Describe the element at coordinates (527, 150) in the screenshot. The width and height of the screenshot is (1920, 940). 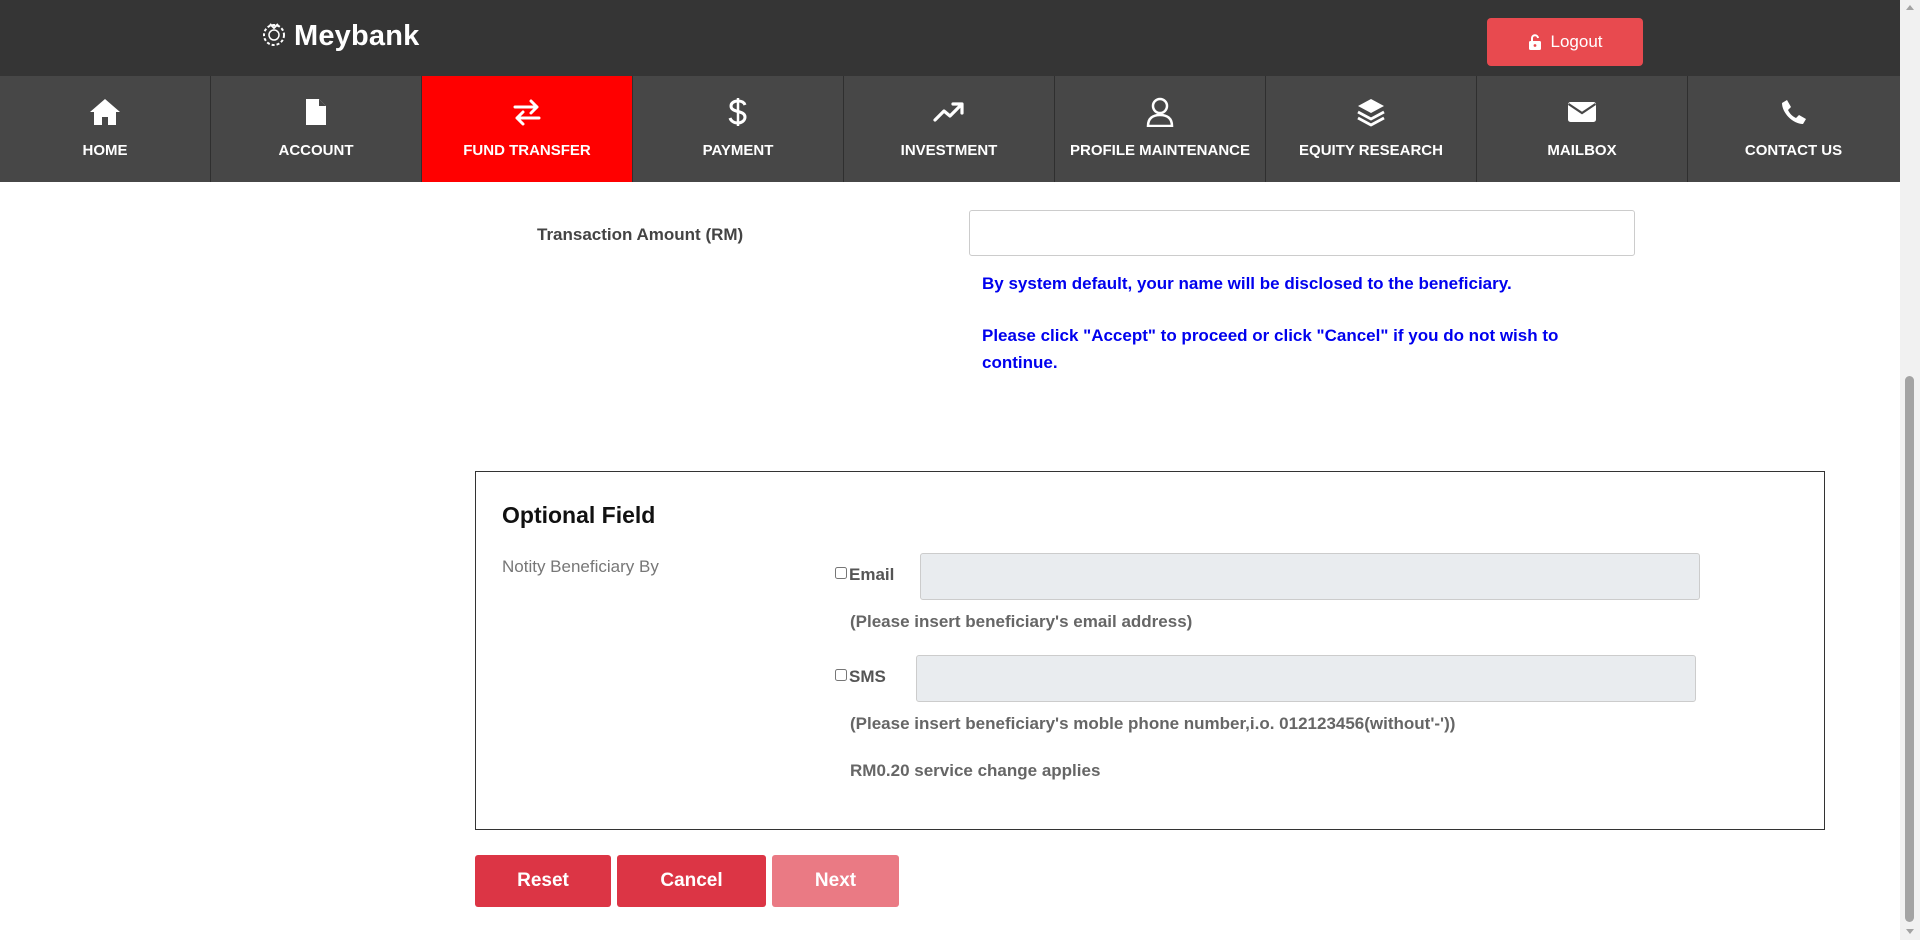
I see `nav-label-fund-transfer: FUND TRANSFER` at that location.